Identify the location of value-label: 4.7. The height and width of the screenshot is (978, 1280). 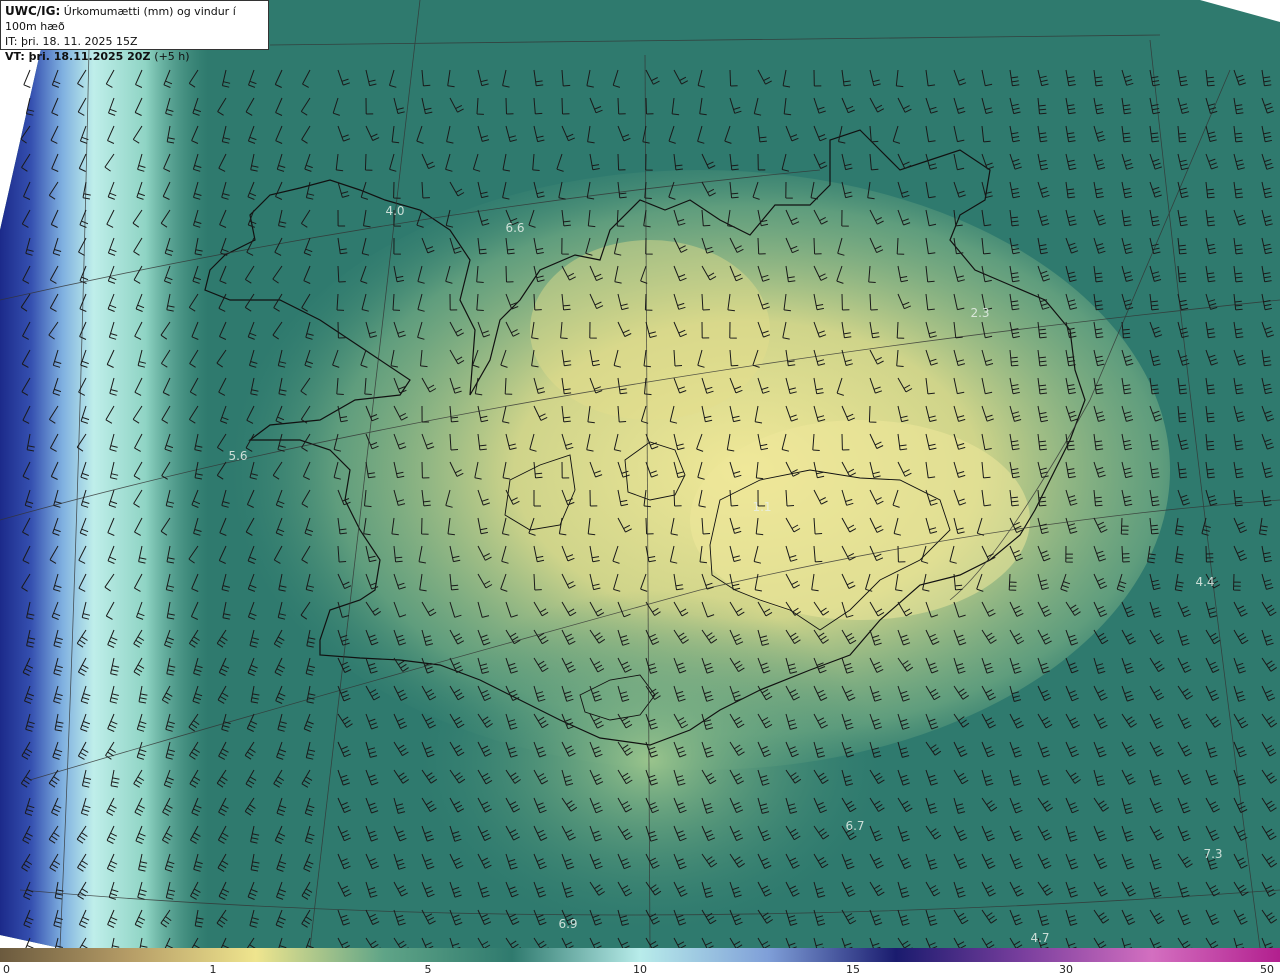
(1039, 938).